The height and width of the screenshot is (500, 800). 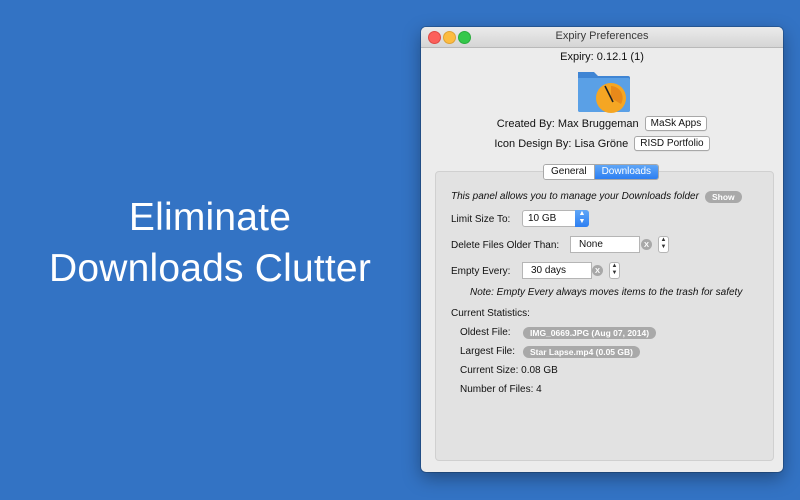 I want to click on delete-older-stepper: ▲ ▼, so click(x=663, y=244).